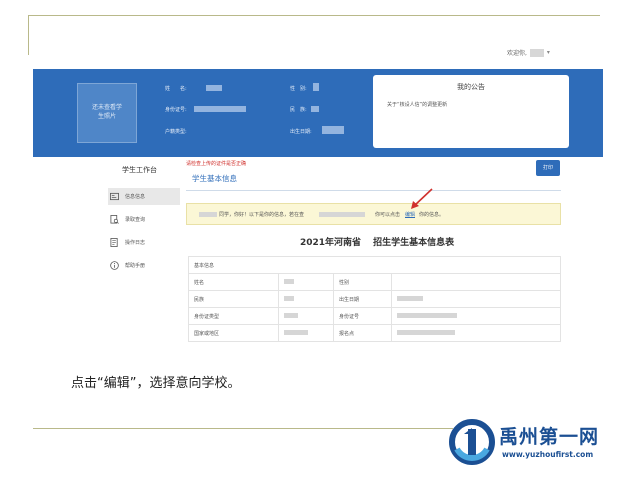  Describe the element at coordinates (243, 428) in the screenshot. I see `bottom-divider` at that location.